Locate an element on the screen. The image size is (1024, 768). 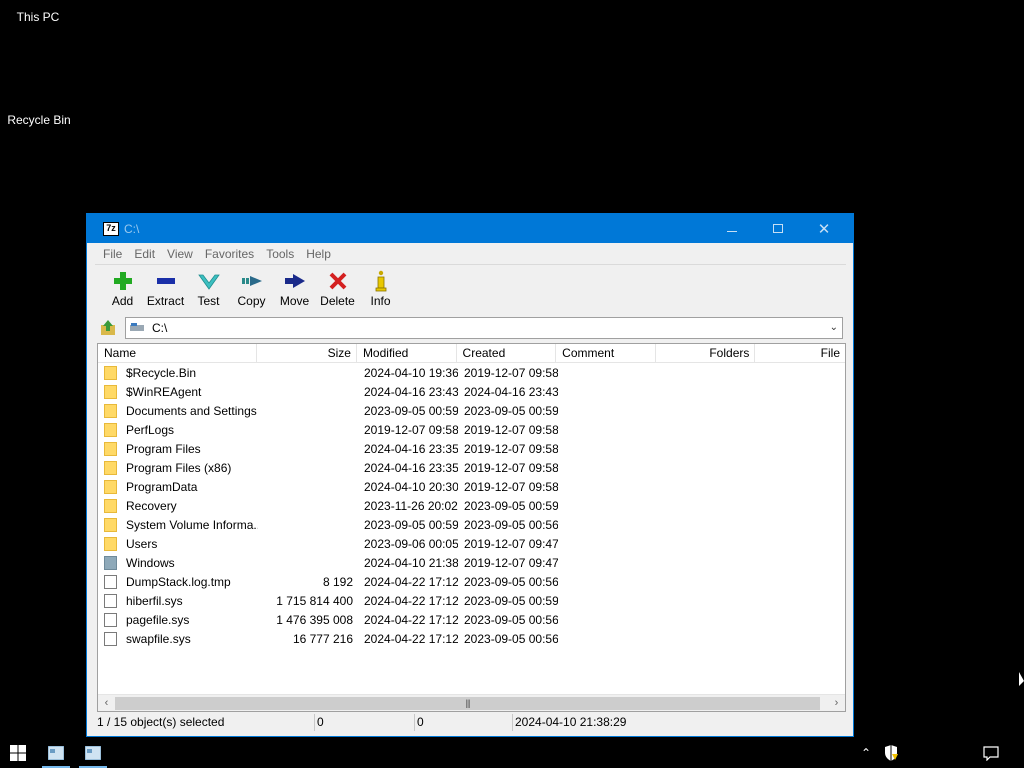
folder-icon is located at coordinates (110, 486).